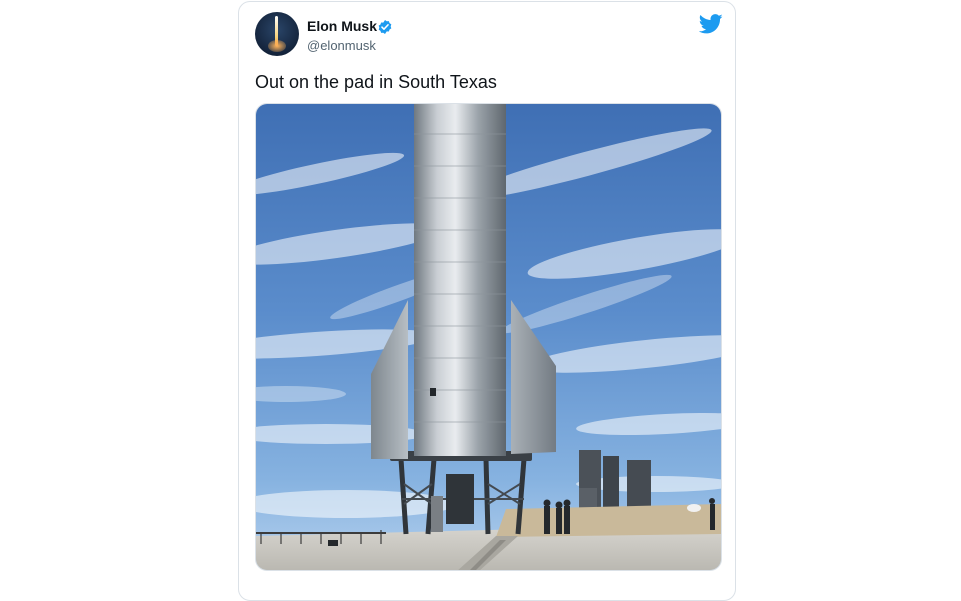 The width and height of the screenshot is (961, 601). Describe the element at coordinates (341, 45) in the screenshot. I see `author-handle: @elonmusk` at that location.